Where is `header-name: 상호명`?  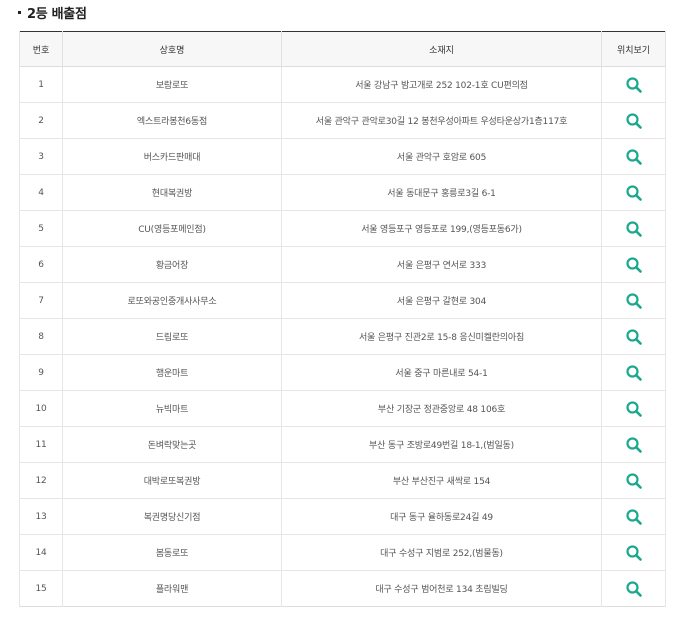 header-name: 상호명 is located at coordinates (172, 49).